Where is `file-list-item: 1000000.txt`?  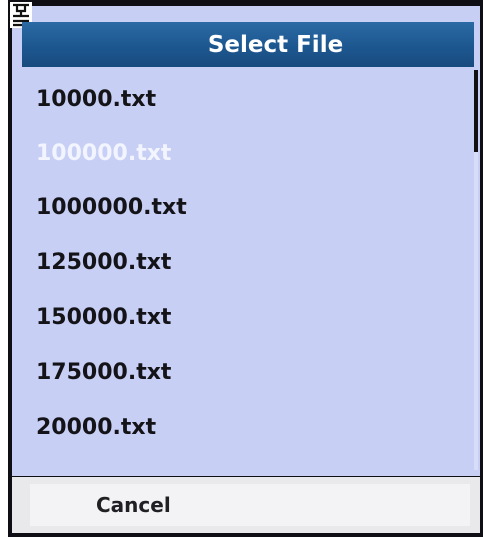
file-list-item: 1000000.txt is located at coordinates (111, 208).